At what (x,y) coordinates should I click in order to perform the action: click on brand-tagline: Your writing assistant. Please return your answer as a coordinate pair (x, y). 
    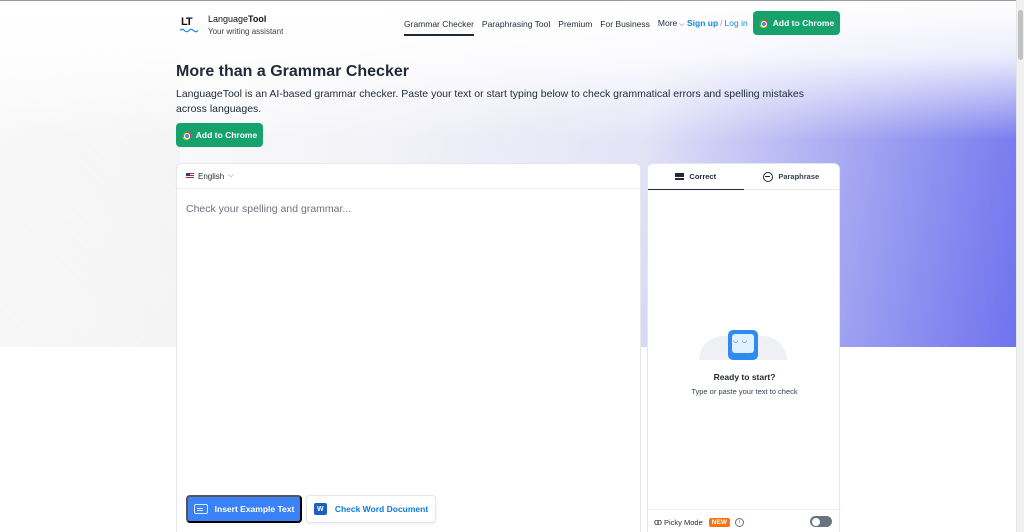
    Looking at the image, I should click on (246, 31).